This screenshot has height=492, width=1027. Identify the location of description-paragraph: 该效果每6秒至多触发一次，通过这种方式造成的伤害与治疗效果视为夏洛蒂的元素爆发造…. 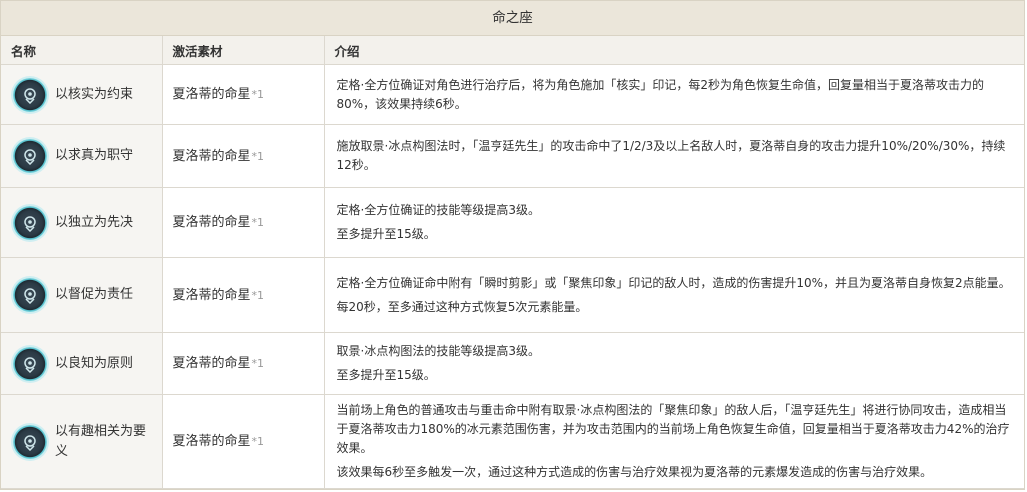
(634, 472).